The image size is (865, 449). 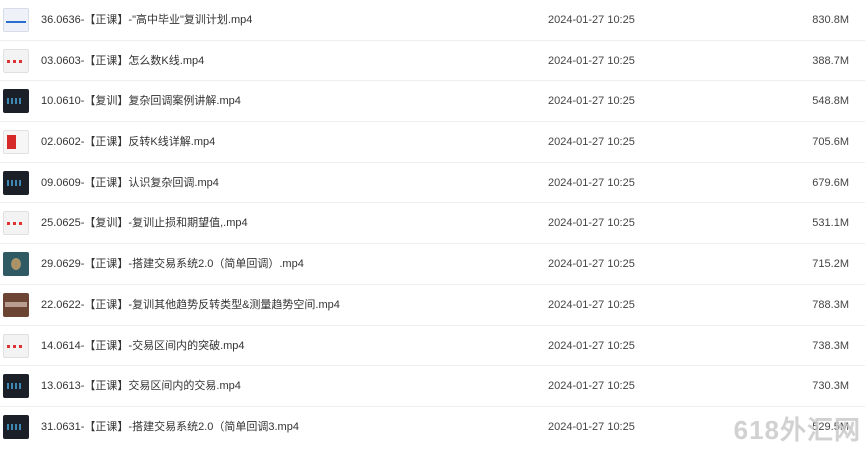 I want to click on file-name: 22.0622-【正课】-复训其他趋势反转类型&测量趋势空间.mp4, so click(x=190, y=305).